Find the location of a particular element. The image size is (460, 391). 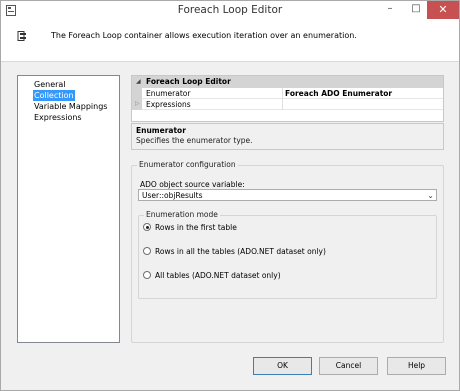

property-category: ◢ Foreach Loop Editor is located at coordinates (287, 82).